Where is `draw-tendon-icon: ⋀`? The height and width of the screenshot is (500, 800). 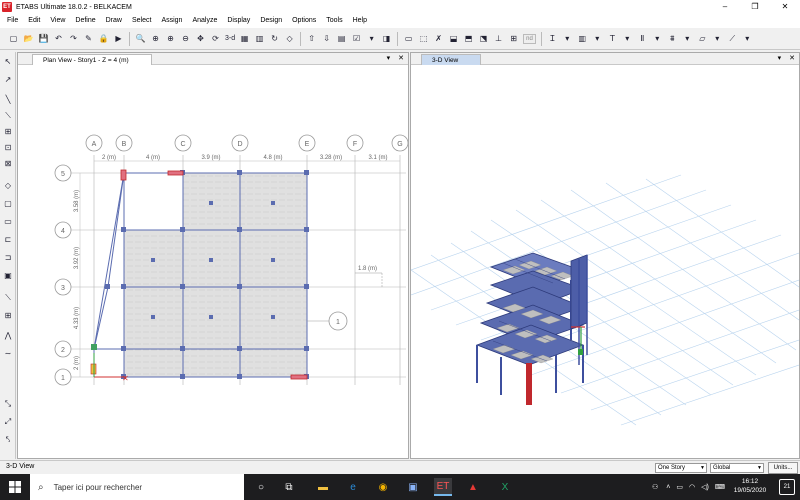
draw-tendon-icon: ⋀ is located at coordinates (8, 336).